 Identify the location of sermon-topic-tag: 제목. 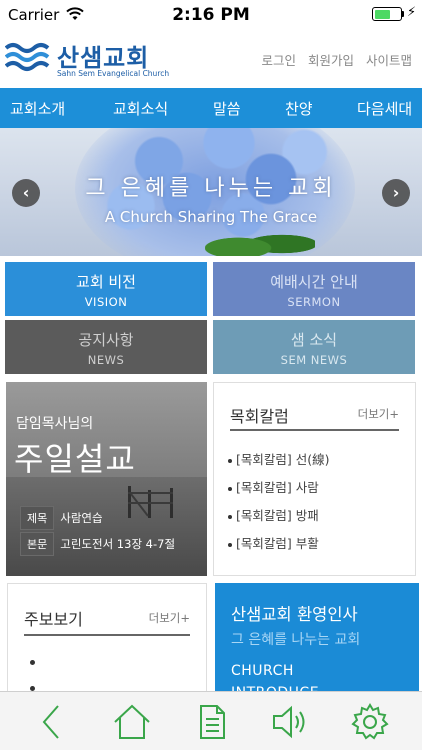
(37, 518).